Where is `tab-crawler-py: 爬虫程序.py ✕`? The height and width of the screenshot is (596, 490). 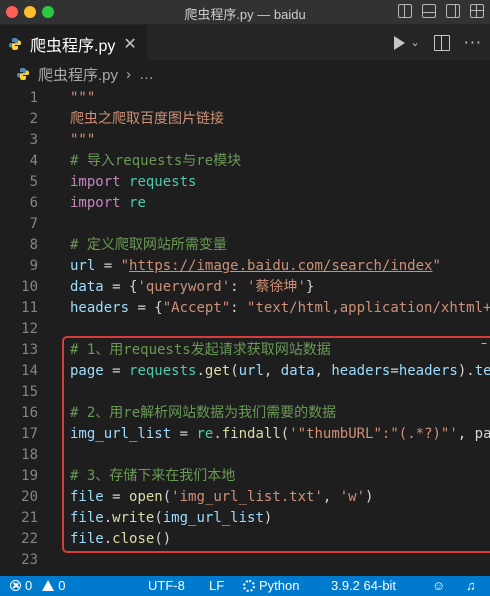 tab-crawler-py: 爬虫程序.py ✕ is located at coordinates (73, 43).